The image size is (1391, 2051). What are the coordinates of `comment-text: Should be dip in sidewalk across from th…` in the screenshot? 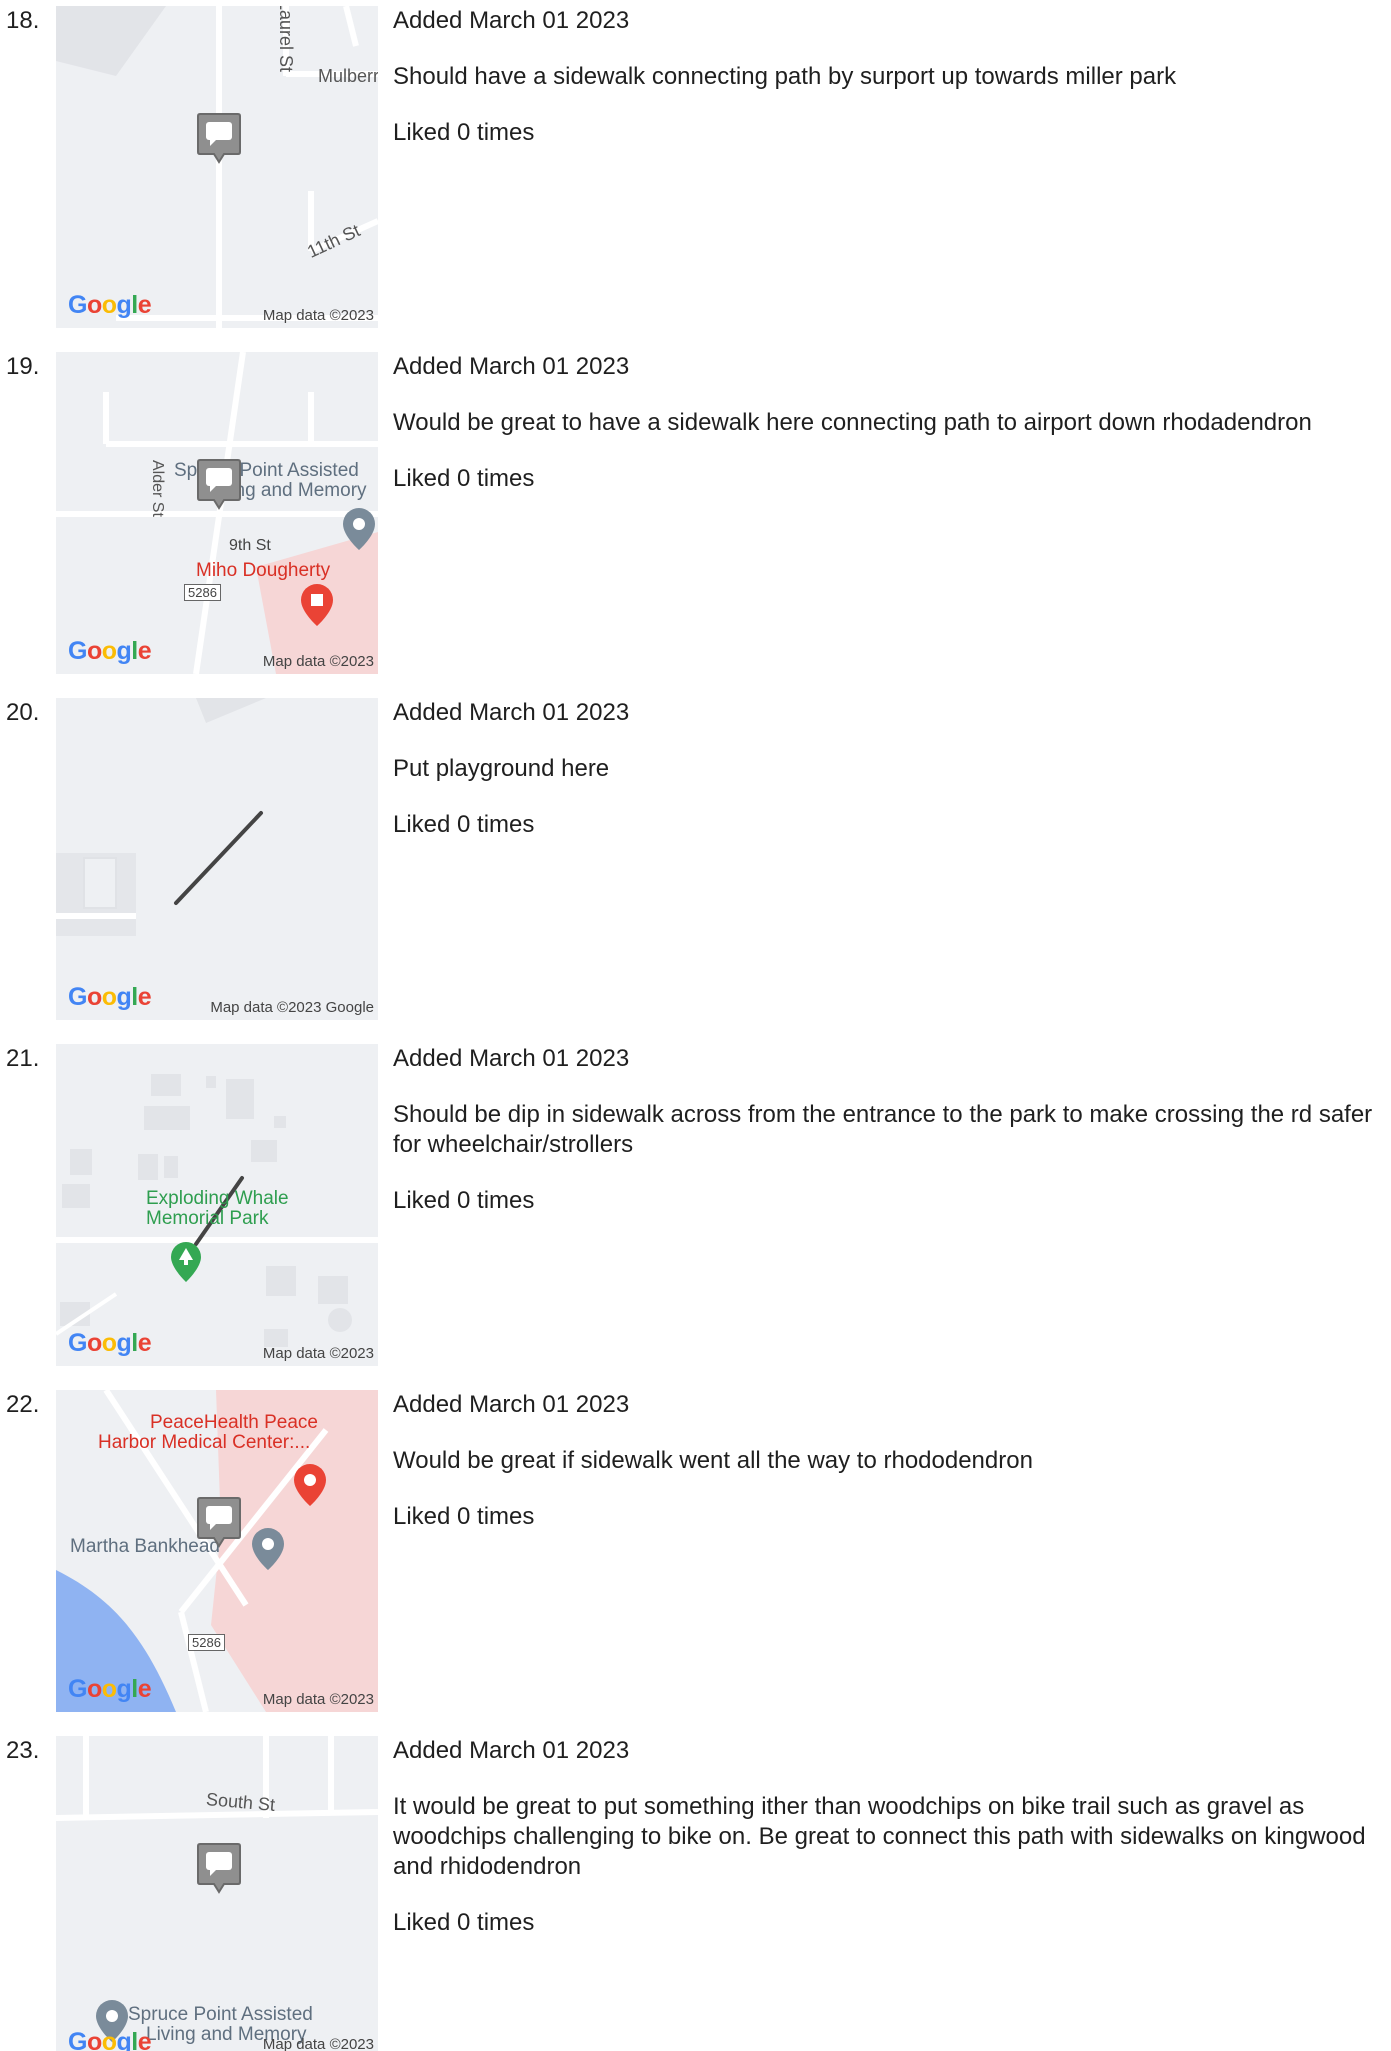 It's located at (883, 1129).